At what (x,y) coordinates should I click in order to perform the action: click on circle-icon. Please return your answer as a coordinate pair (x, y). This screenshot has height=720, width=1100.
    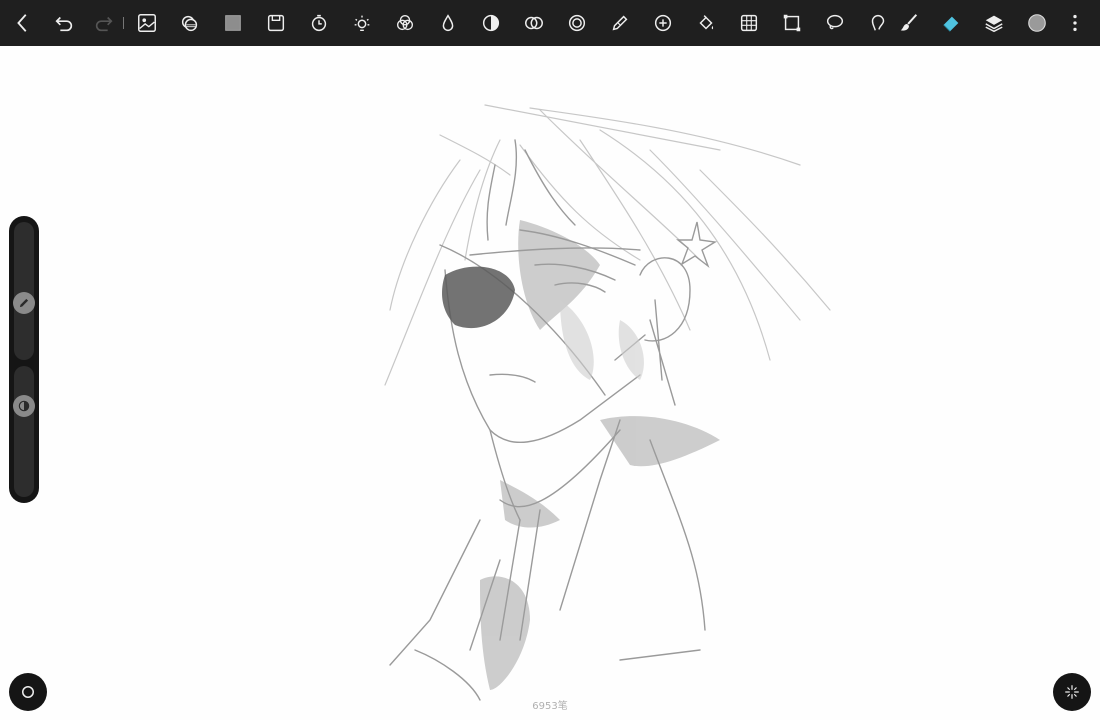
    Looking at the image, I should click on (28, 692).